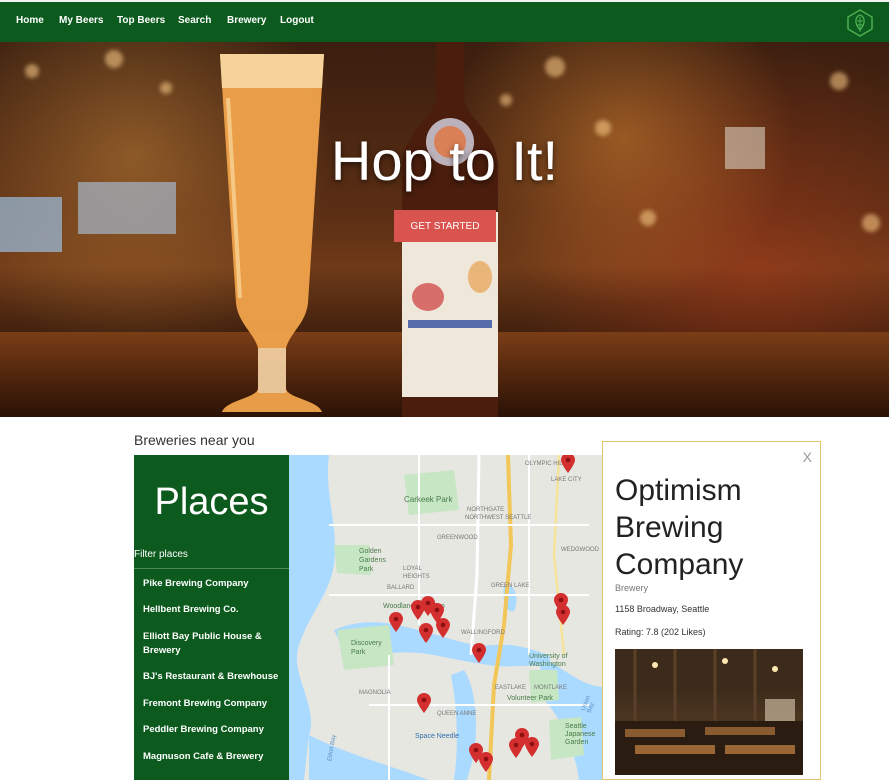 The image size is (889, 780). I want to click on nav-top-beers: Top Beers, so click(141, 20).